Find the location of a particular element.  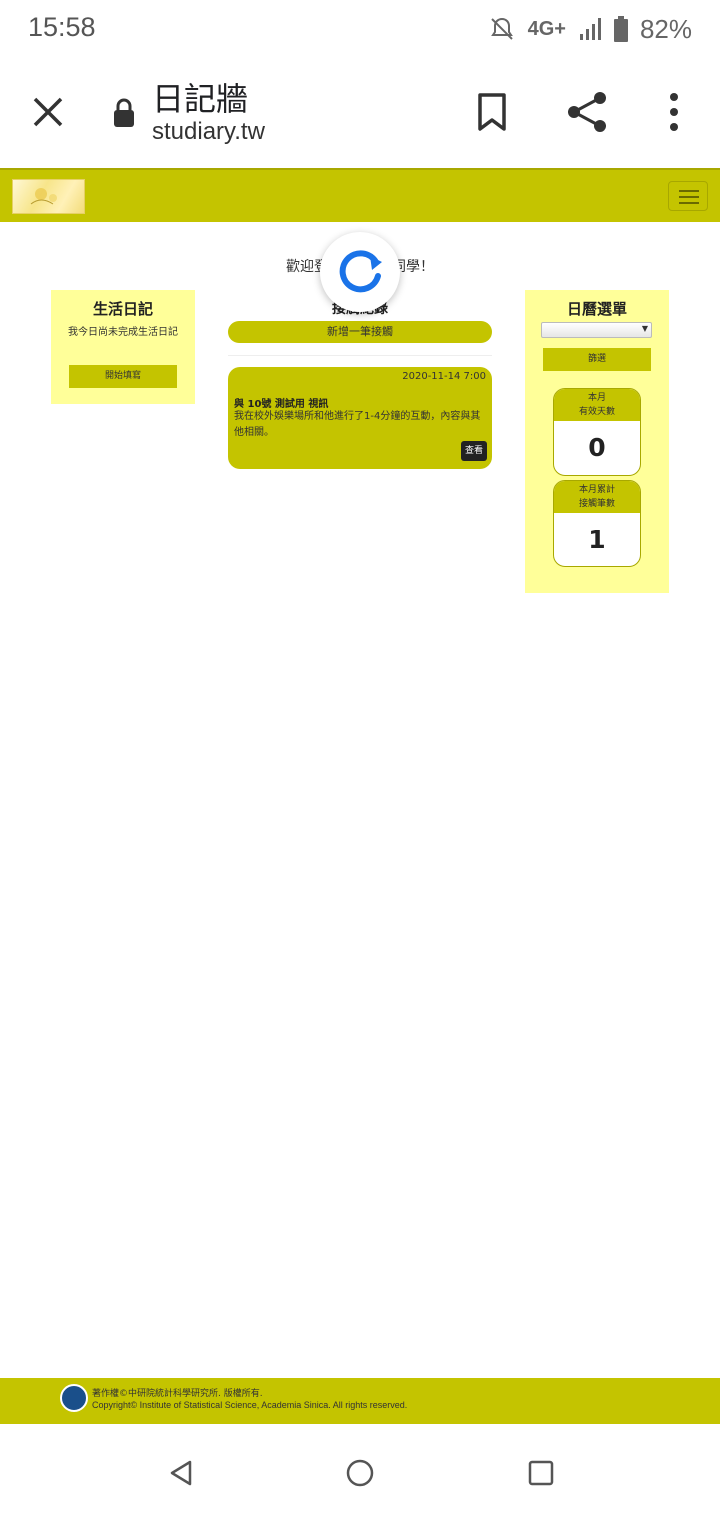

status-time: 15:58 is located at coordinates (62, 27).